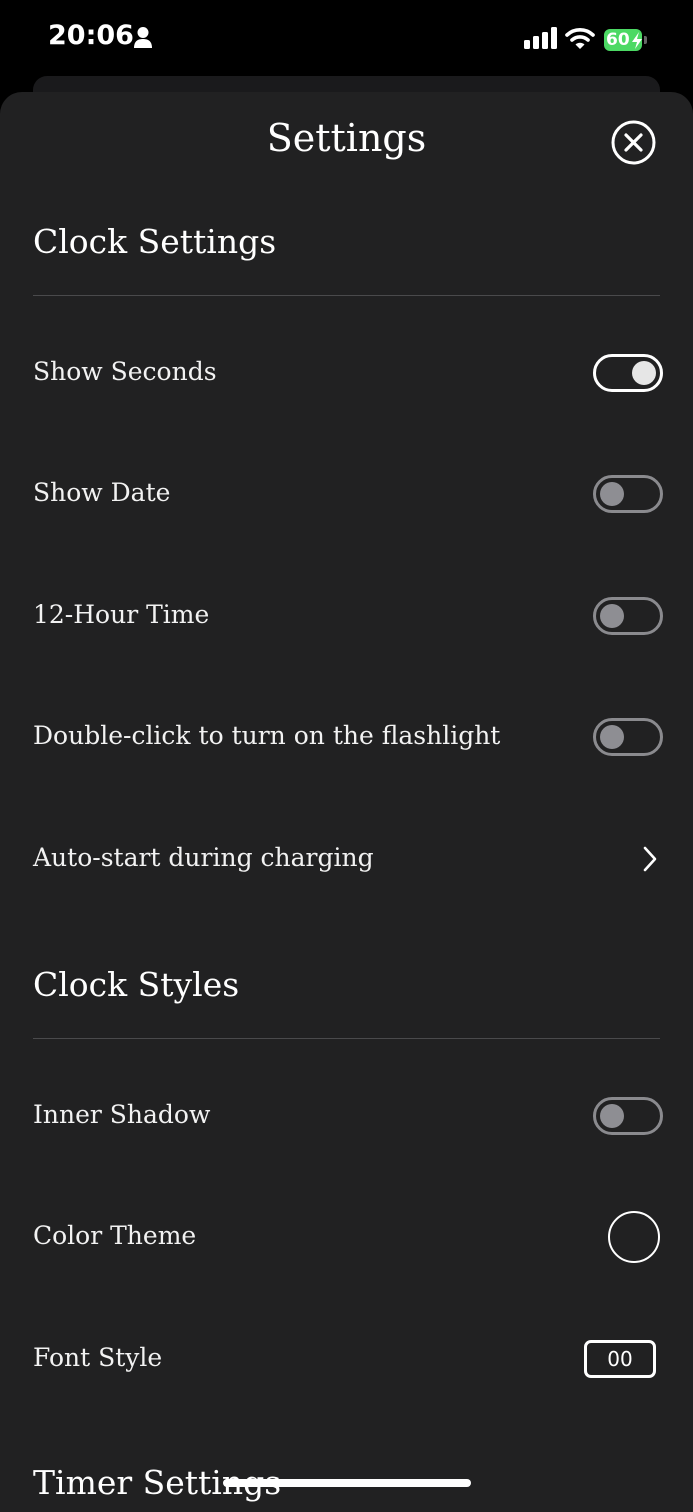 The height and width of the screenshot is (1512, 693). Describe the element at coordinates (637, 42) in the screenshot. I see `bolt-icon` at that location.